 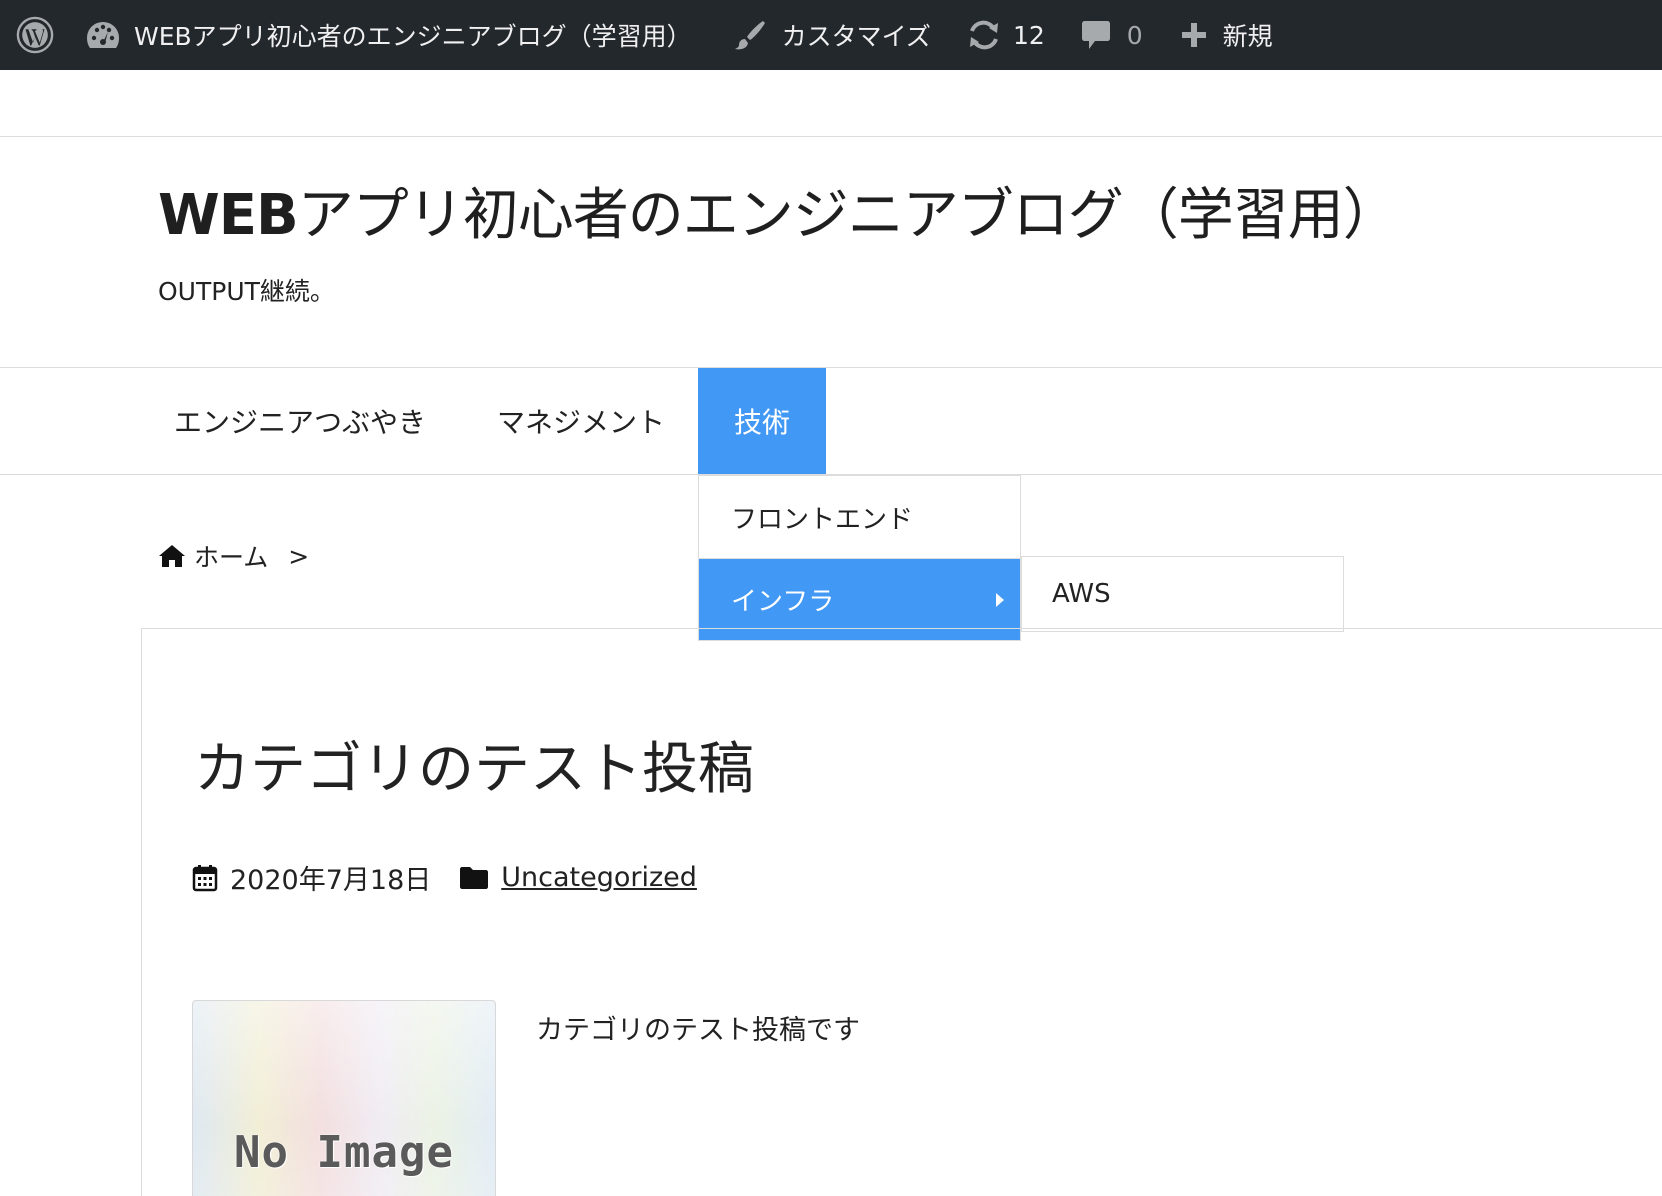 I want to click on site-title-rest: アプリ初心者のエンジニアブログ（学習用）, so click(x=848, y=215).